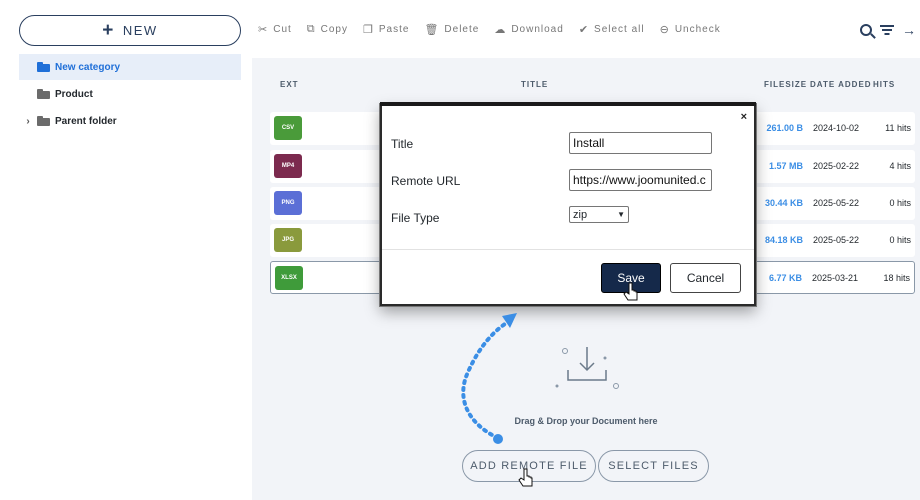 The width and height of the screenshot is (920, 500). Describe the element at coordinates (394, 29) in the screenshot. I see `paste-label: Paste` at that location.